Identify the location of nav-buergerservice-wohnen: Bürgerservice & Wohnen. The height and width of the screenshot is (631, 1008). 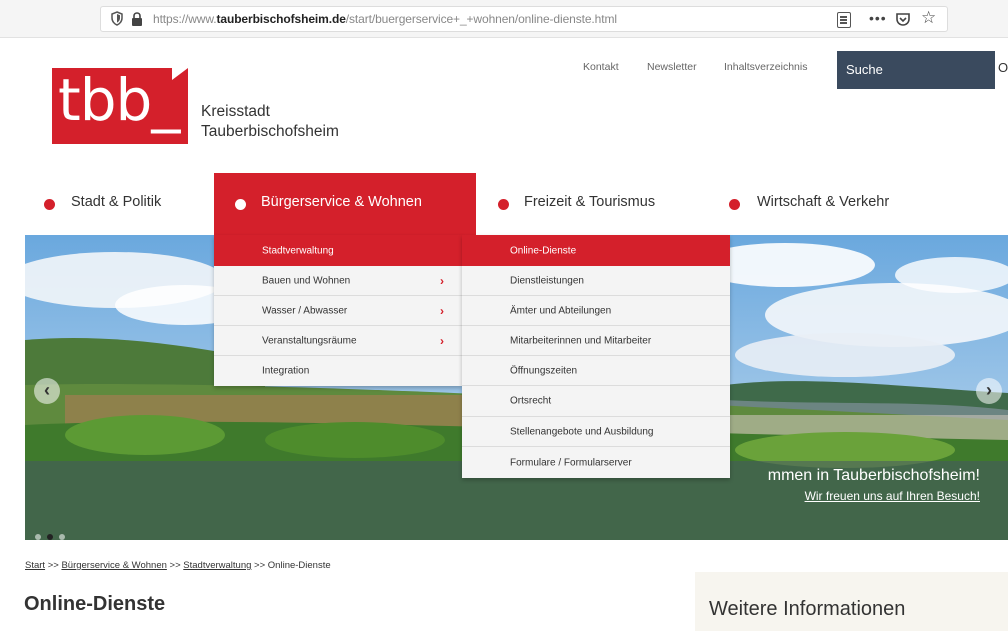
(345, 204).